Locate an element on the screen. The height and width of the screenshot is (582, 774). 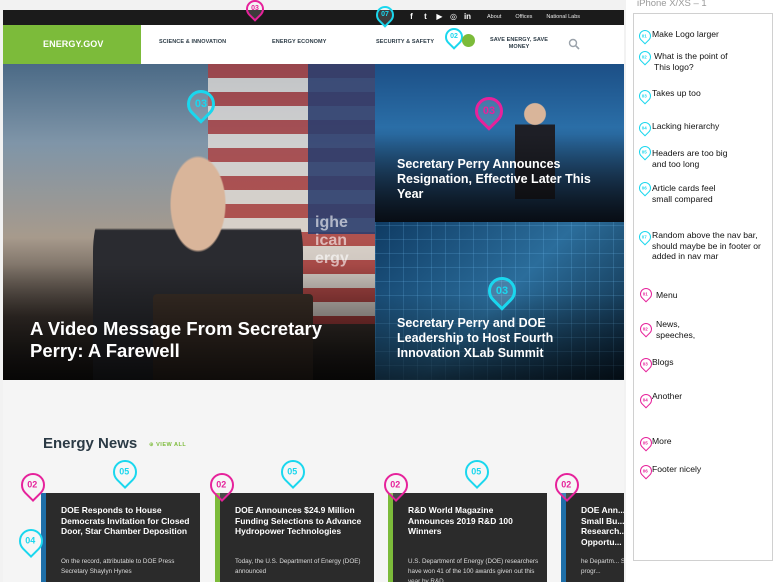
note-number: 07 is located at coordinates (644, 237).